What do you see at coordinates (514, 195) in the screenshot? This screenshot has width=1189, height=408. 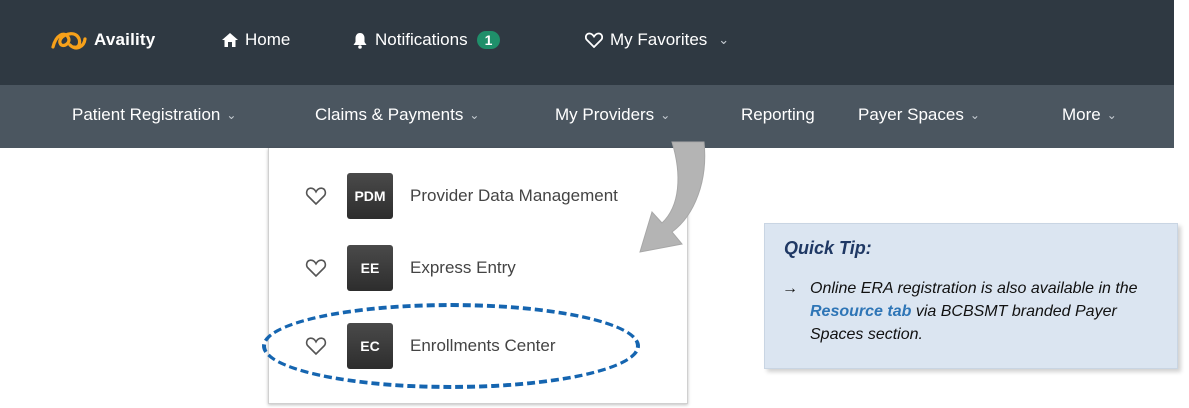 I see `dropdown-item-label: Provider Data Management` at bounding box center [514, 195].